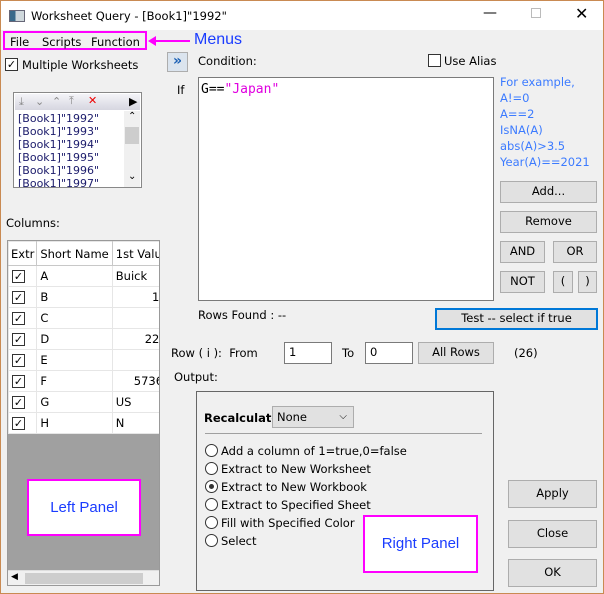 The image size is (604, 594). I want to click on test-button: Test -- select if true, so click(516, 319).